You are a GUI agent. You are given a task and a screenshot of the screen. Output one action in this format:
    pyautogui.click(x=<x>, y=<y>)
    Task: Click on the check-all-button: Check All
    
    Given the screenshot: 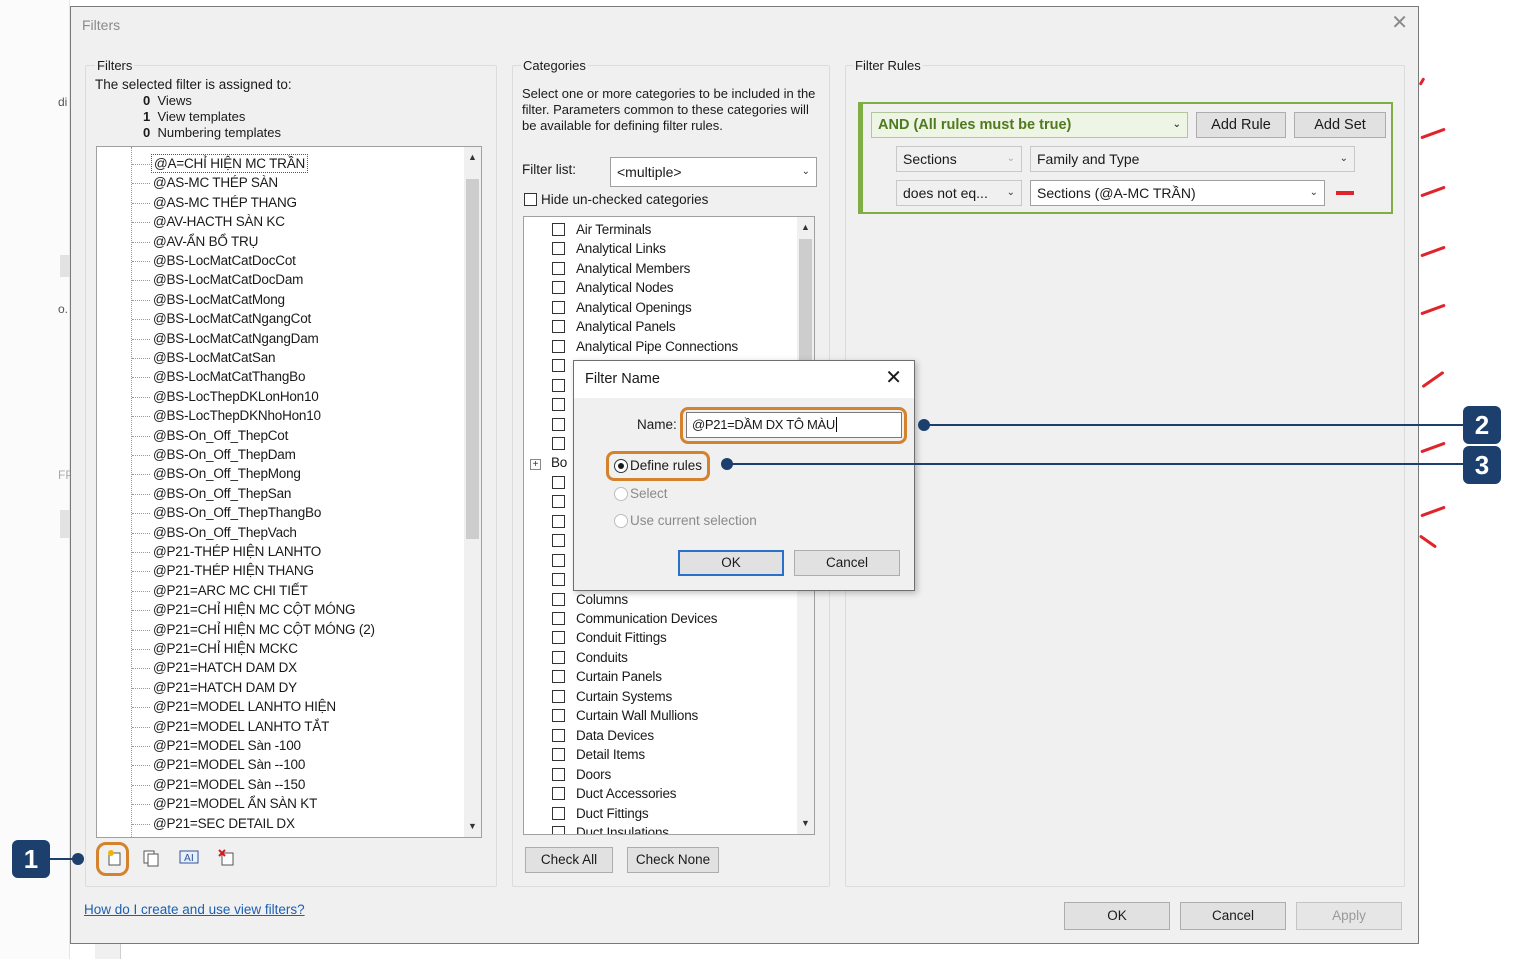 What is the action you would take?
    pyautogui.click(x=569, y=860)
    